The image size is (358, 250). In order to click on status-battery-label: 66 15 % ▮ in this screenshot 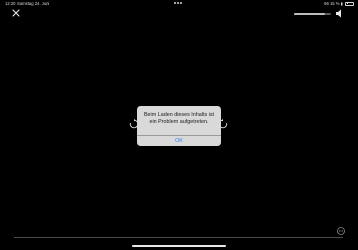, I will do `click(333, 3)`.